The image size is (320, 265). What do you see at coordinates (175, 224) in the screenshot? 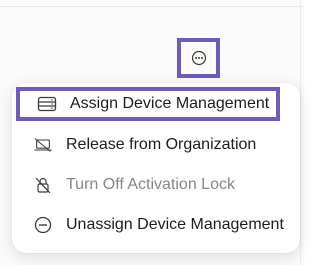
I see `menu-item-label: Unassign Device Management` at bounding box center [175, 224].